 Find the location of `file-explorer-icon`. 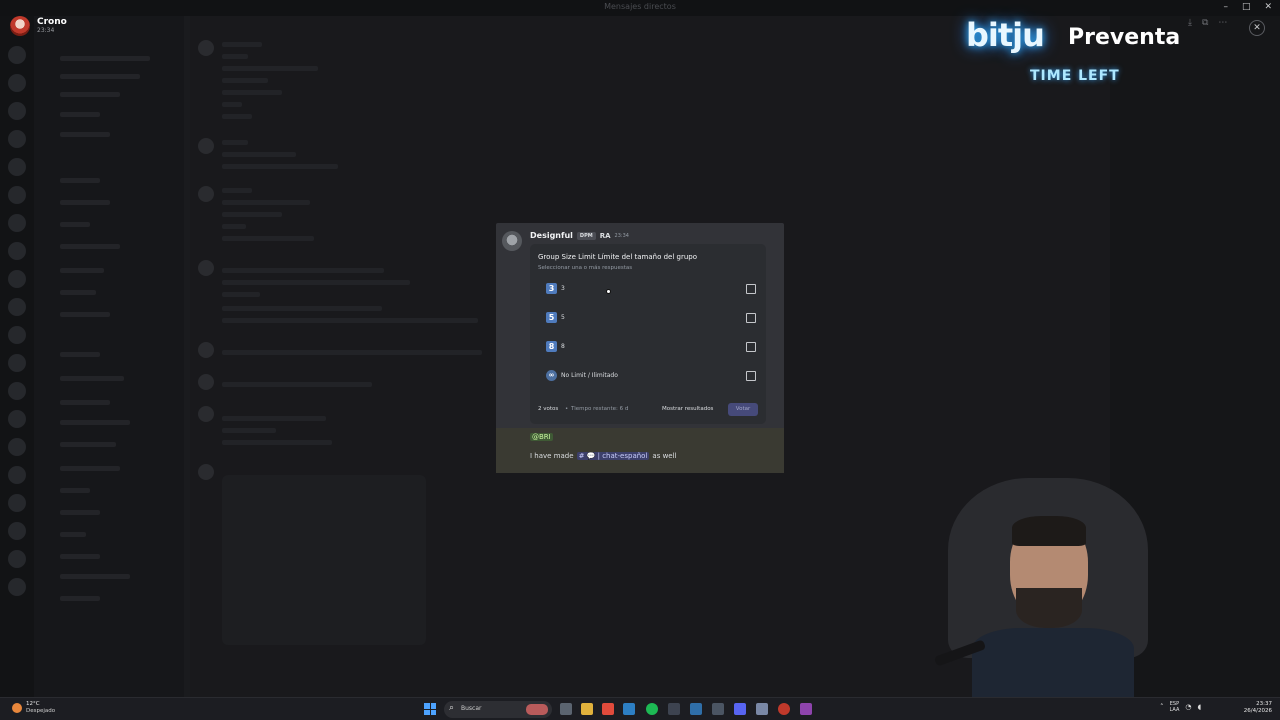

file-explorer-icon is located at coordinates (587, 709).